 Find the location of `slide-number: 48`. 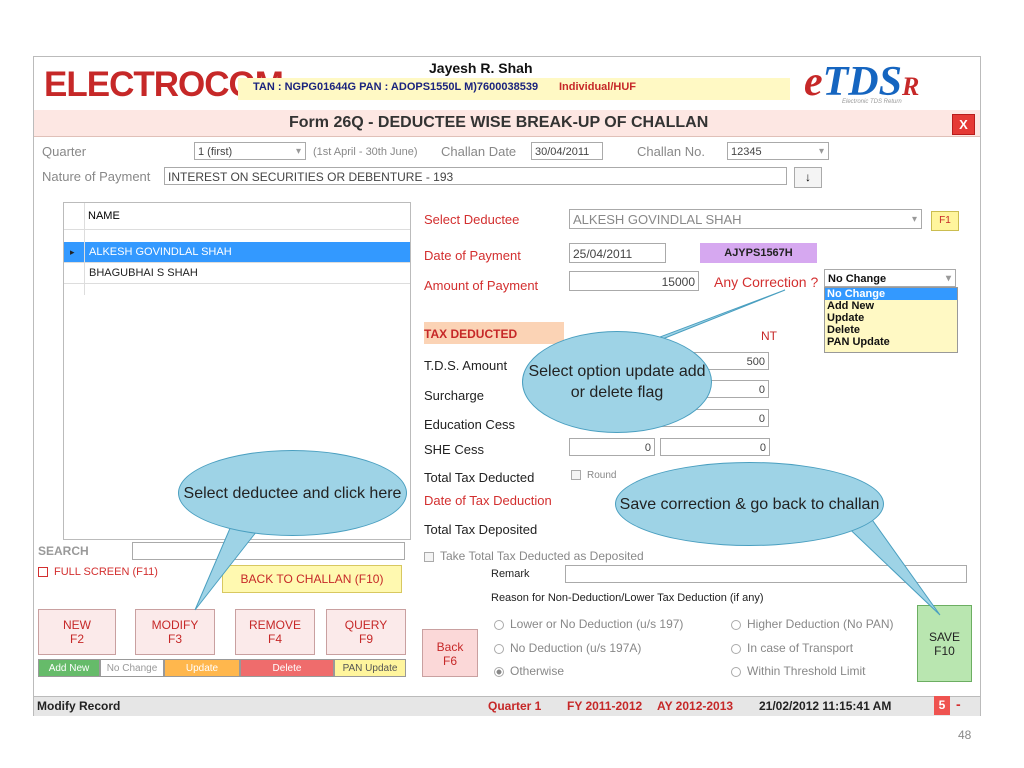

slide-number: 48 is located at coordinates (965, 735).